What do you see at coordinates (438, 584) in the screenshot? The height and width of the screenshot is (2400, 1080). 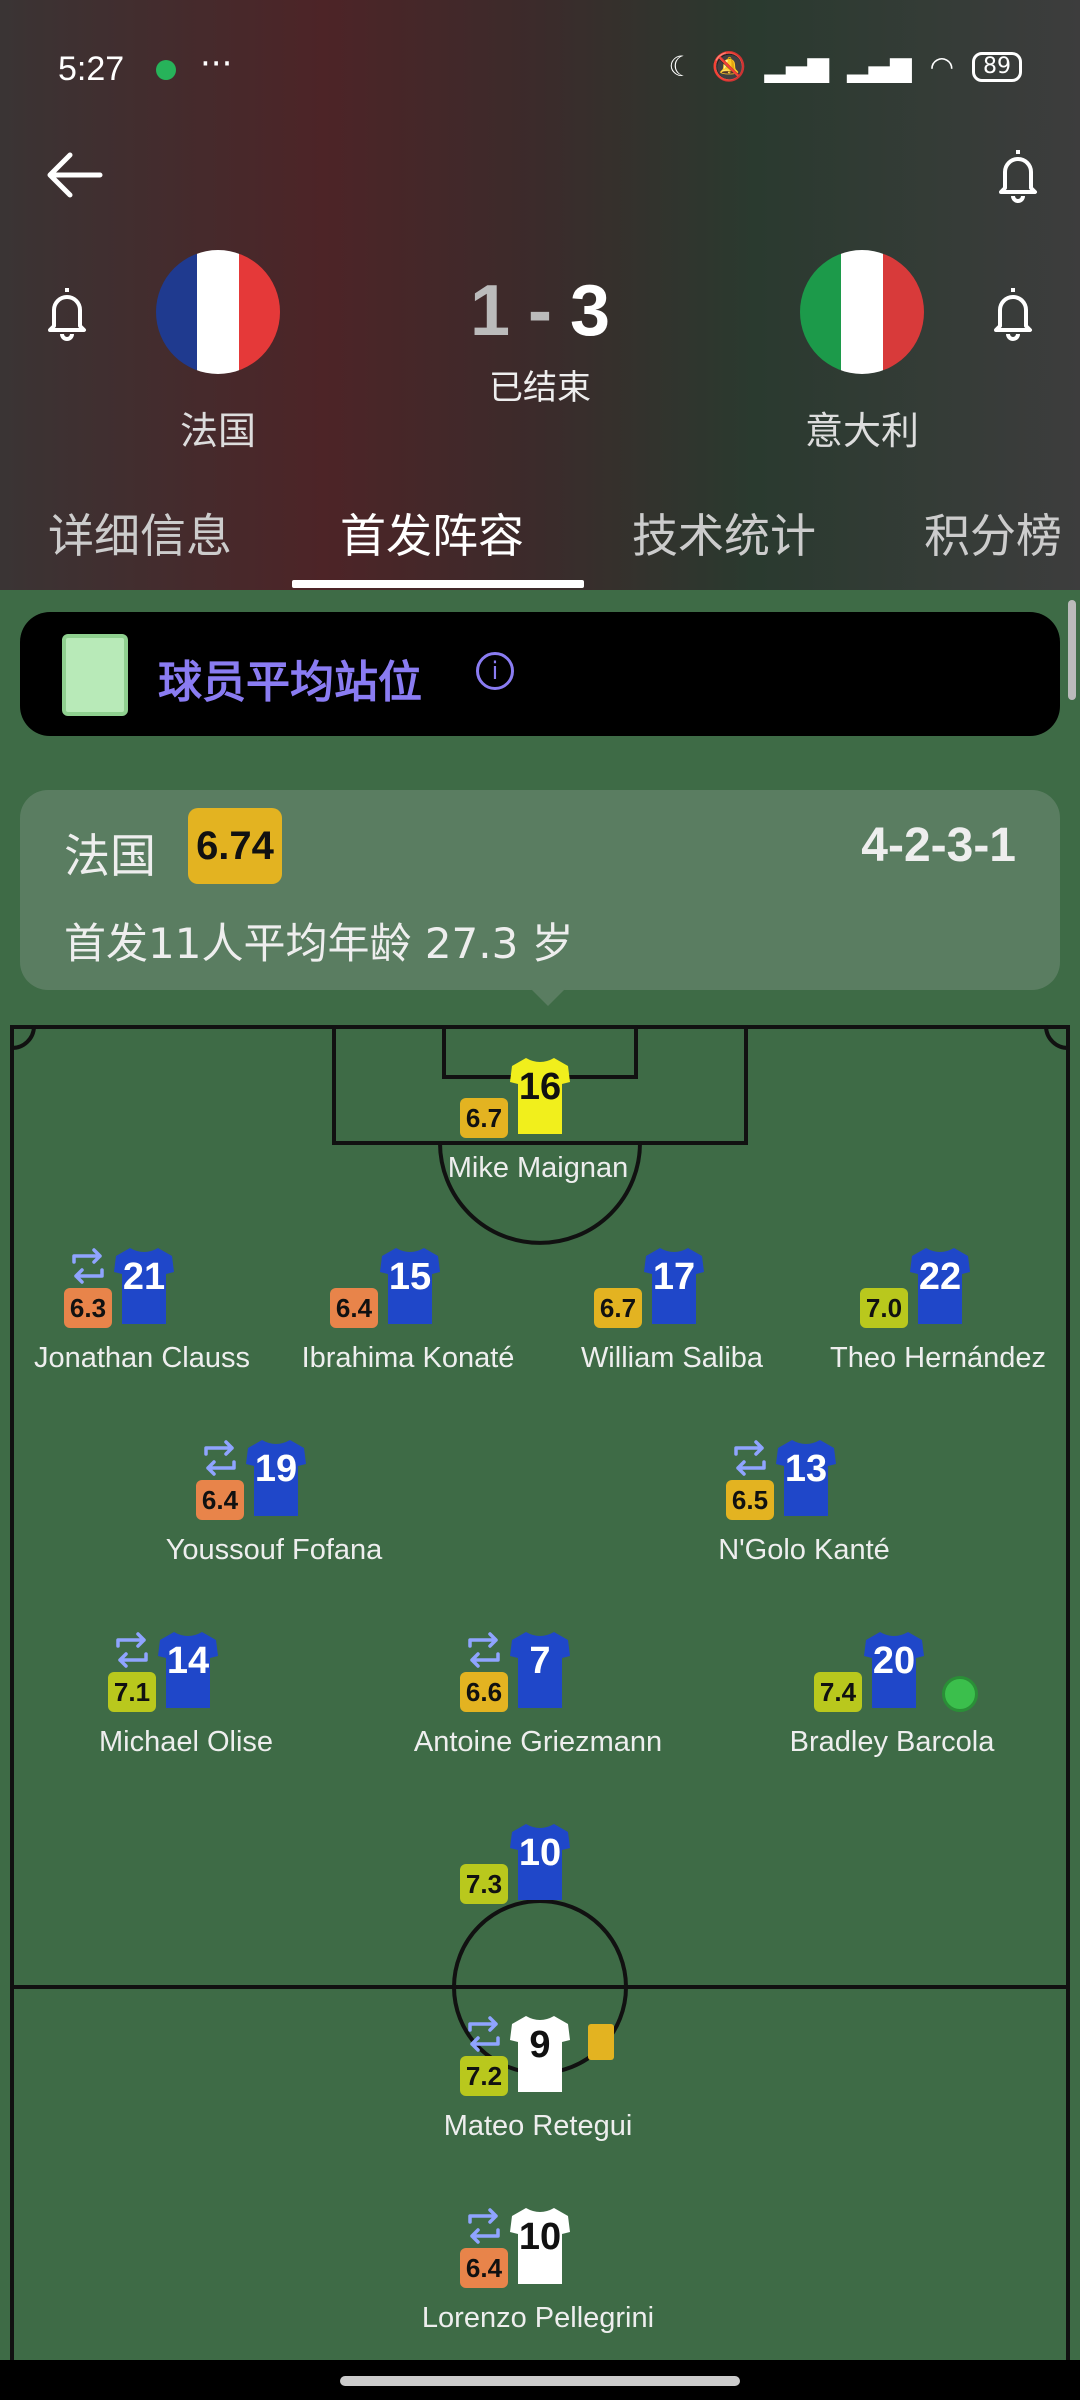 I see `active-tab-indicator` at bounding box center [438, 584].